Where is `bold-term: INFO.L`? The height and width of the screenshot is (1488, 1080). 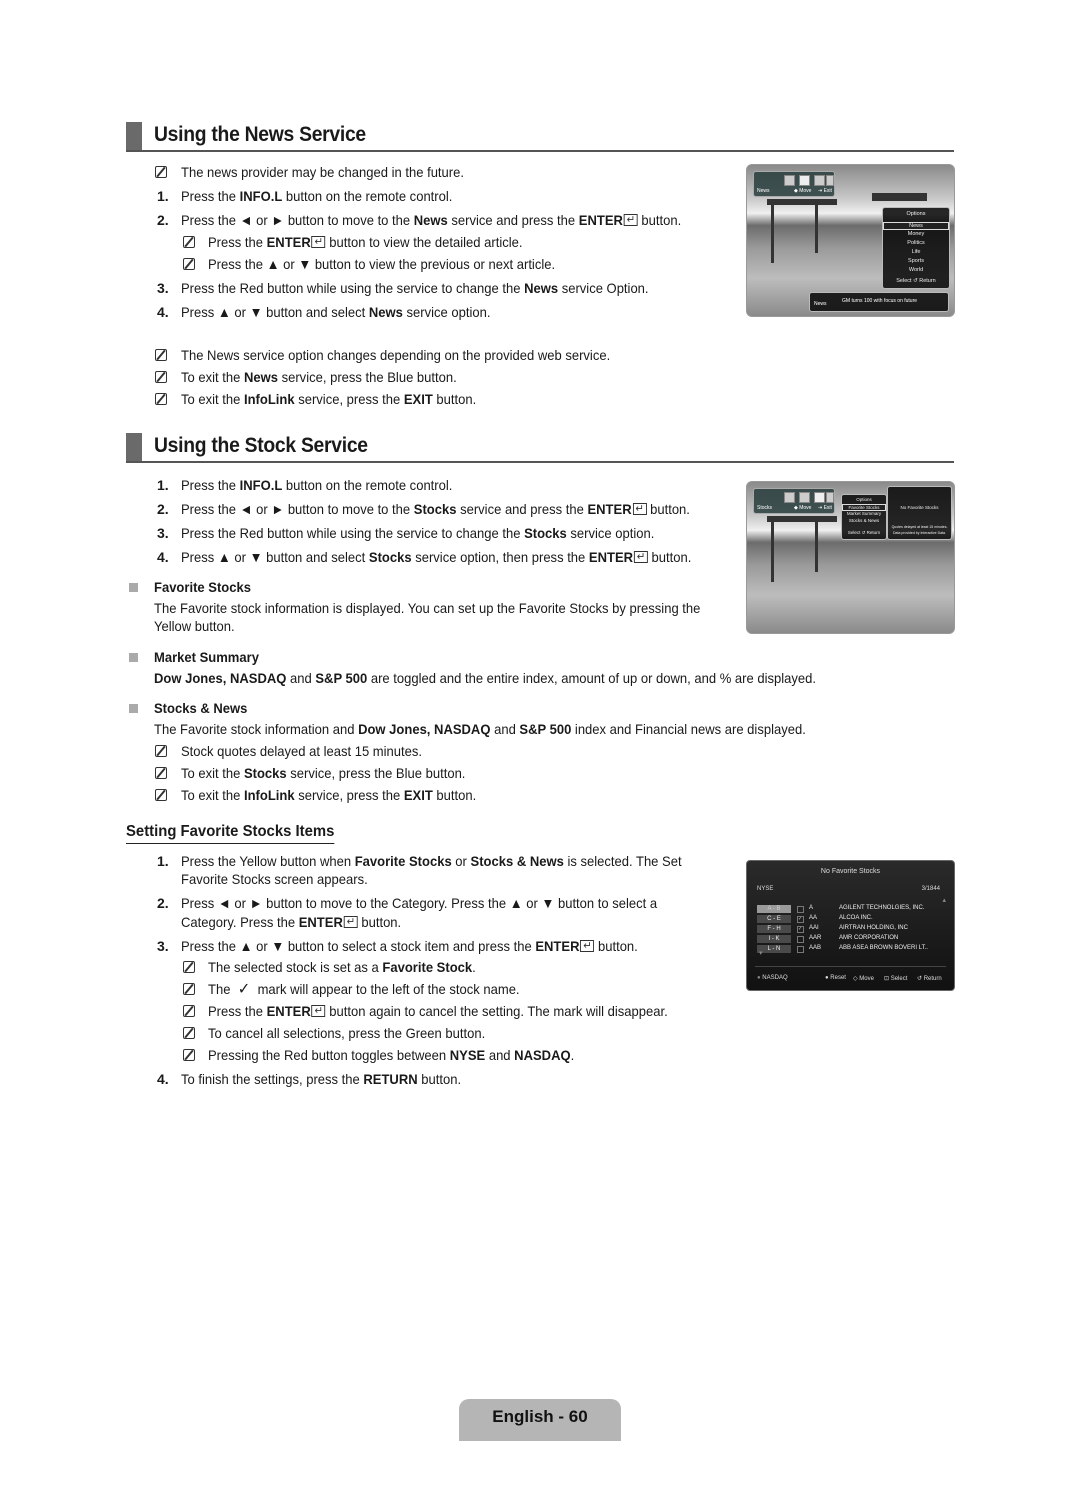 bold-term: INFO.L is located at coordinates (261, 485).